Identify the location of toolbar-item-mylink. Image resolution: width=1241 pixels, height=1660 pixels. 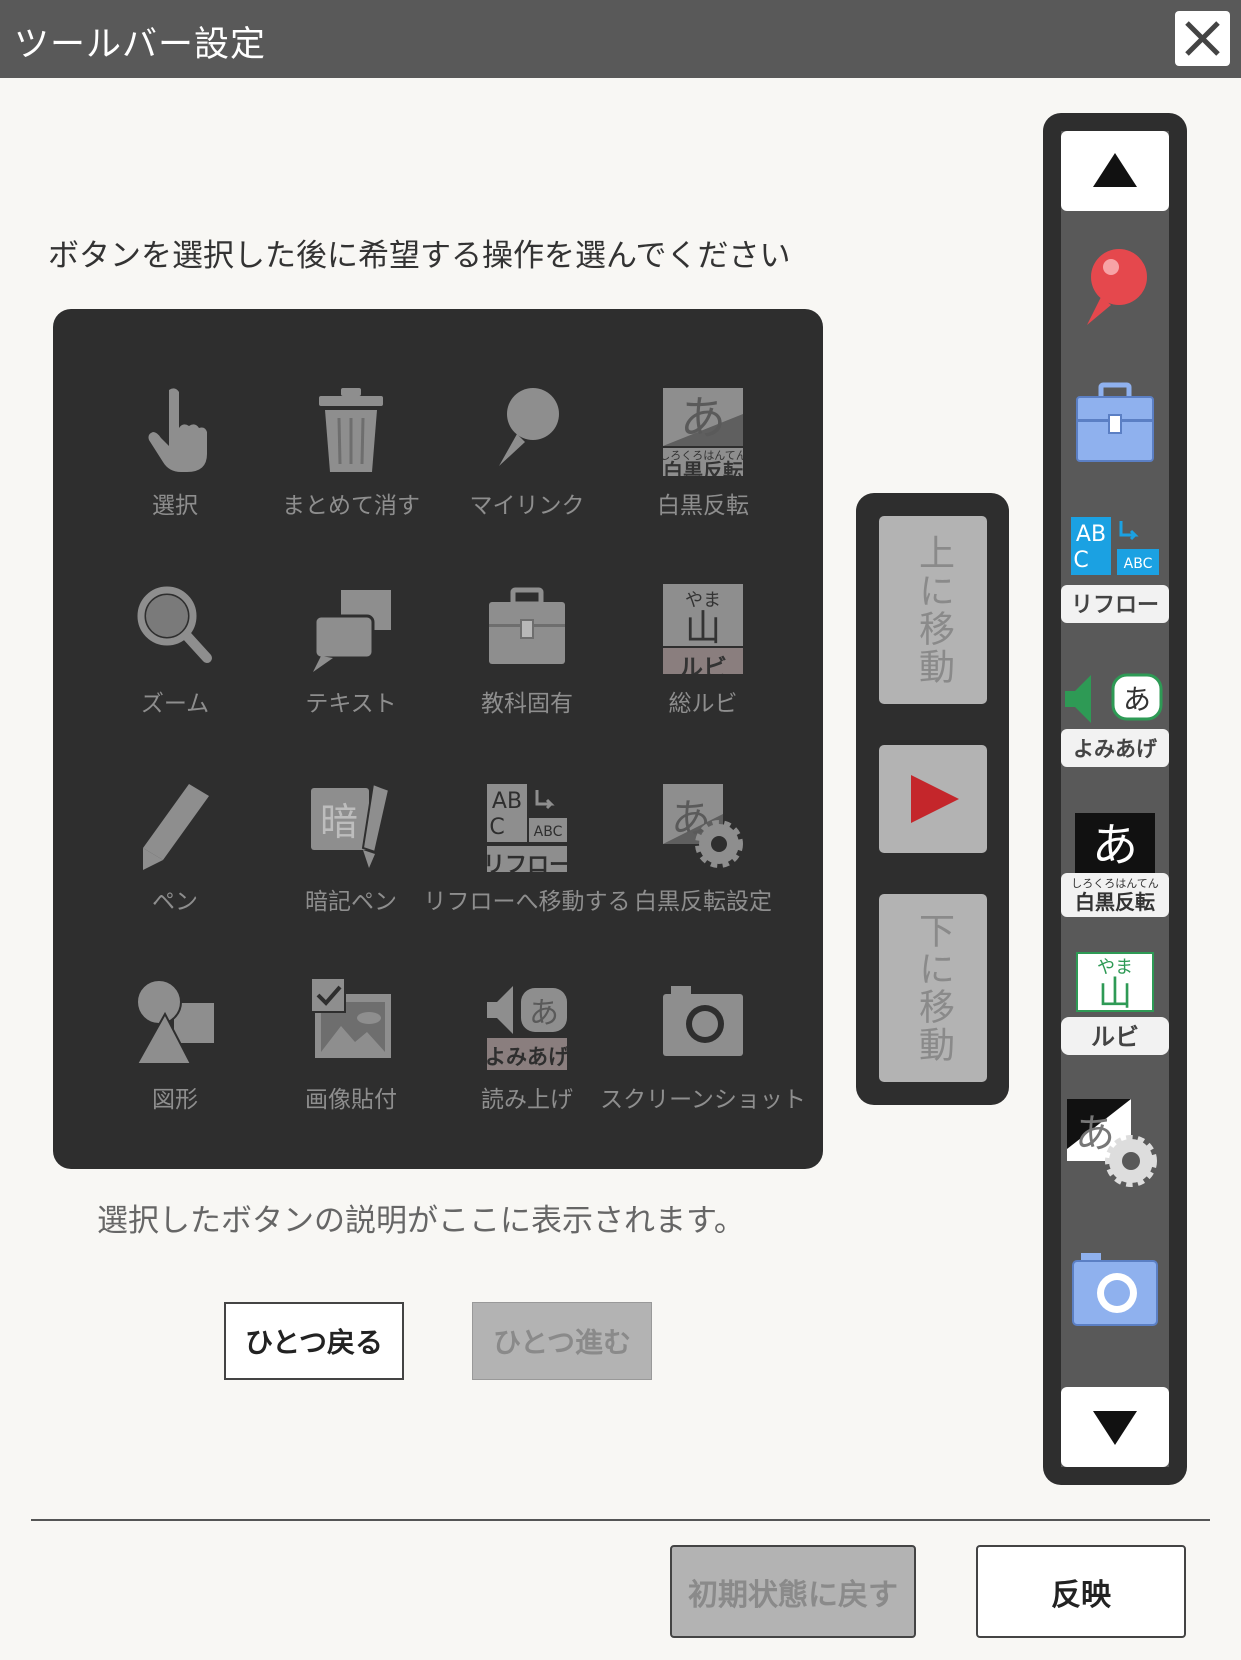
(1115, 287).